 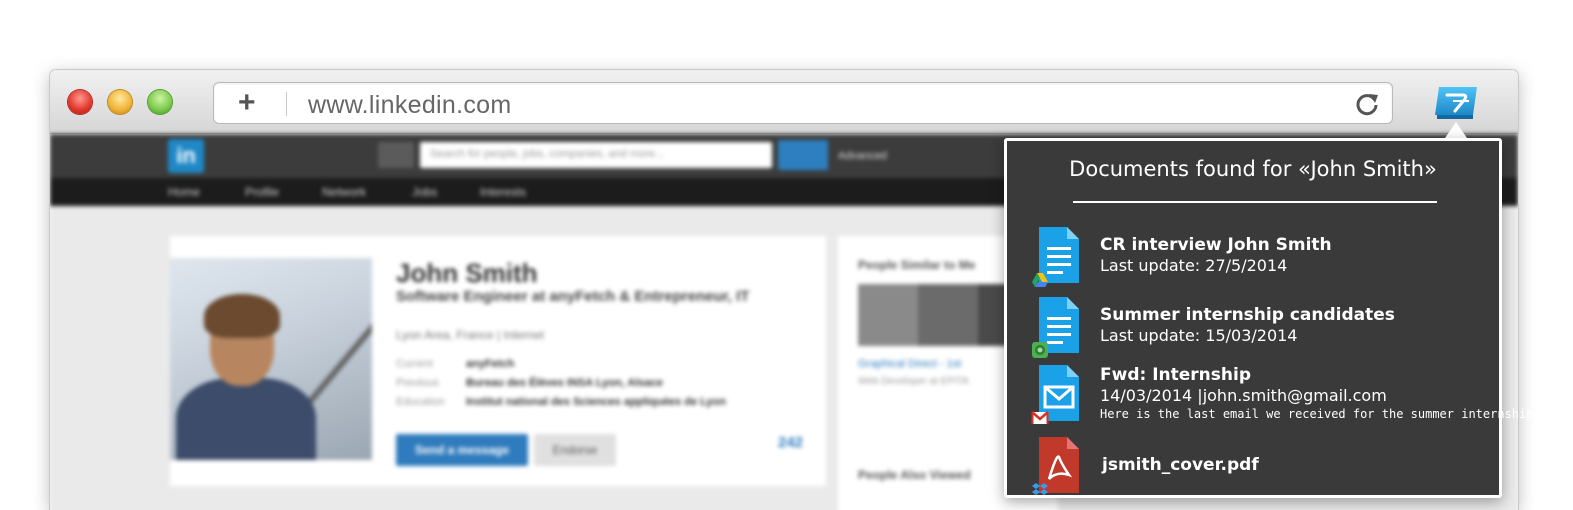 I want to click on profile-row-current: Current anyFetch, so click(x=455, y=364).